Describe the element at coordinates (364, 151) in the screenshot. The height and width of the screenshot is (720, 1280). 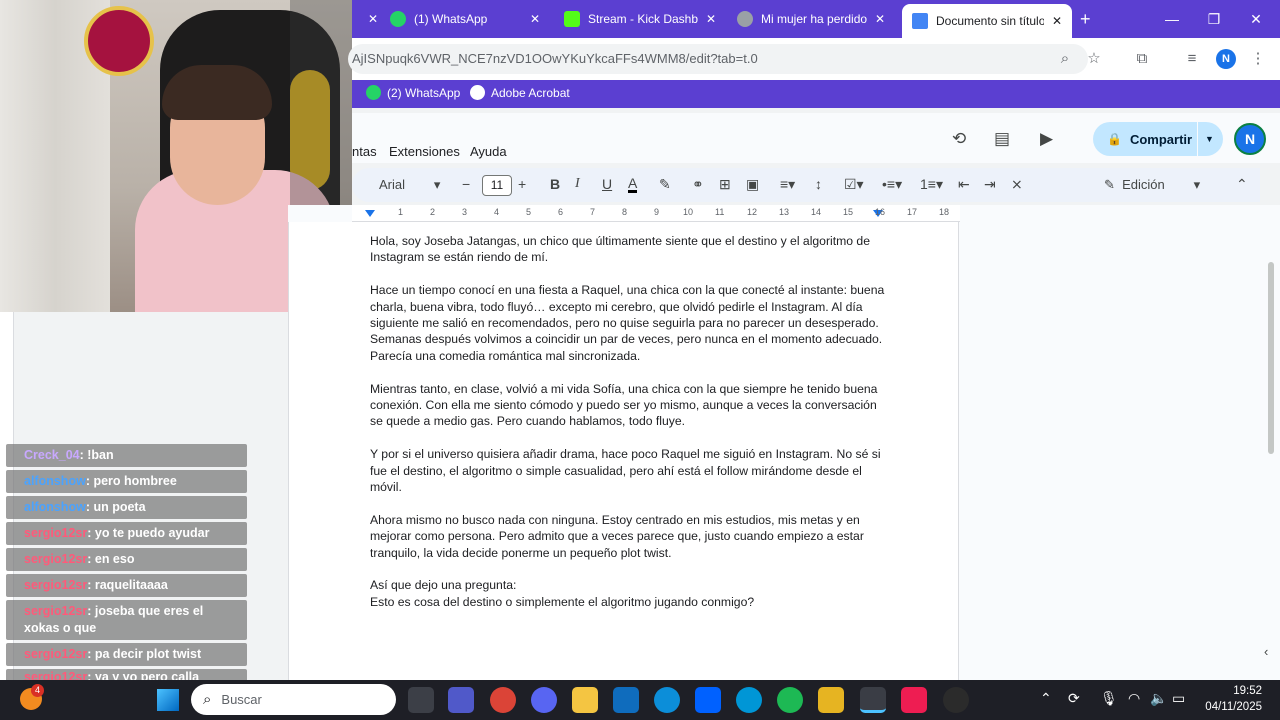
I see `menu-herramientas: ntas` at that location.